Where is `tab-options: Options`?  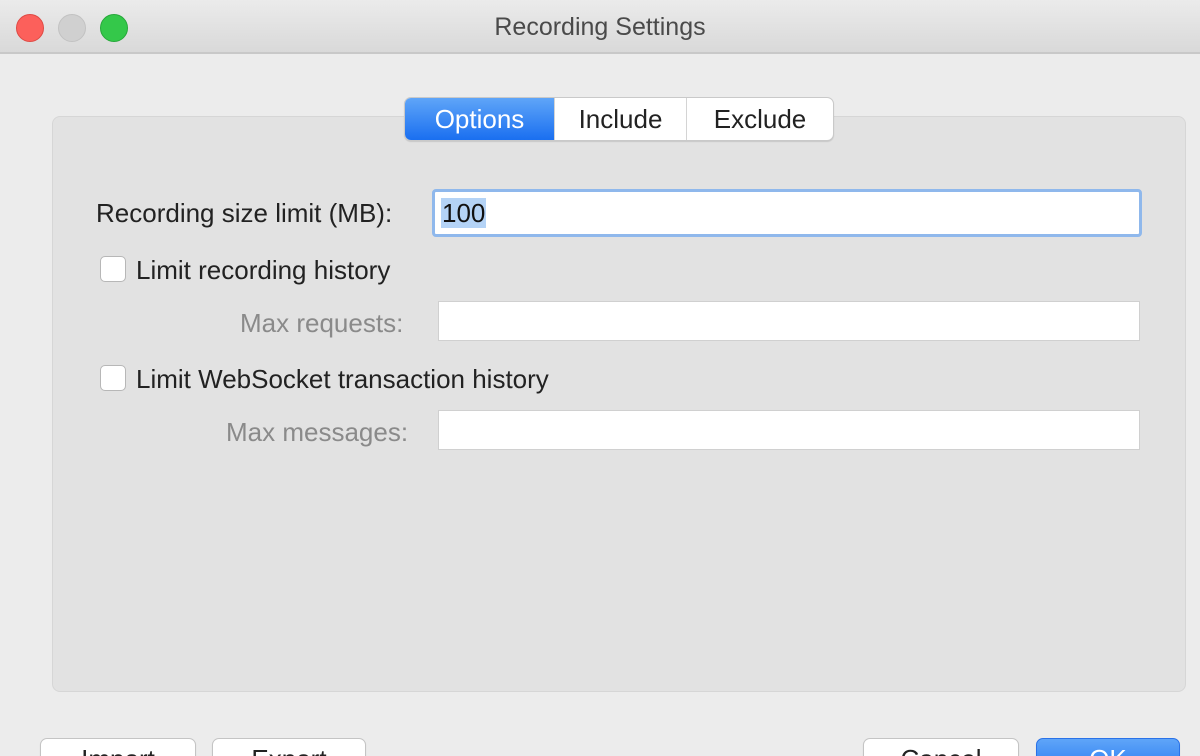 tab-options: Options is located at coordinates (480, 119).